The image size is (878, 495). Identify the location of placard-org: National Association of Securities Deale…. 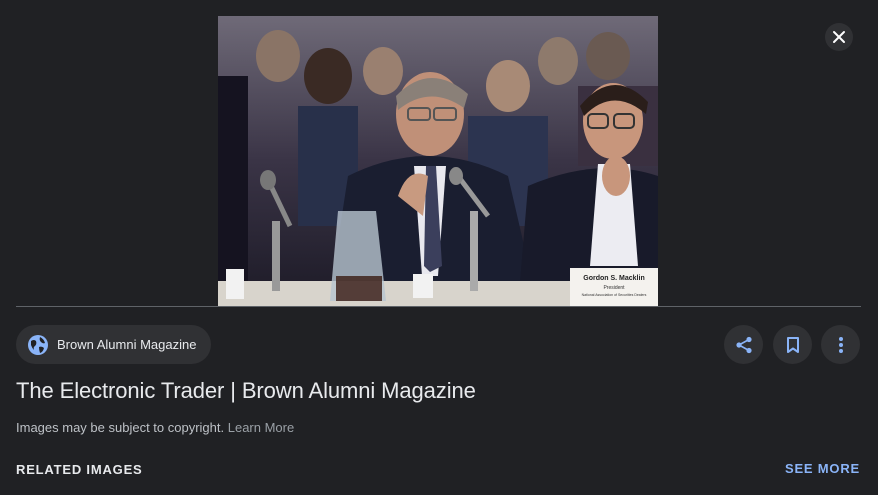
(614, 295).